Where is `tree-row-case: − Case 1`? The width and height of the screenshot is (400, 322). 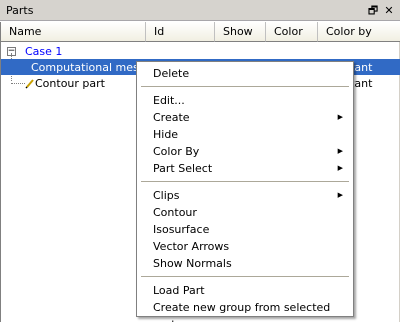
tree-row-case: − Case 1 is located at coordinates (200, 51).